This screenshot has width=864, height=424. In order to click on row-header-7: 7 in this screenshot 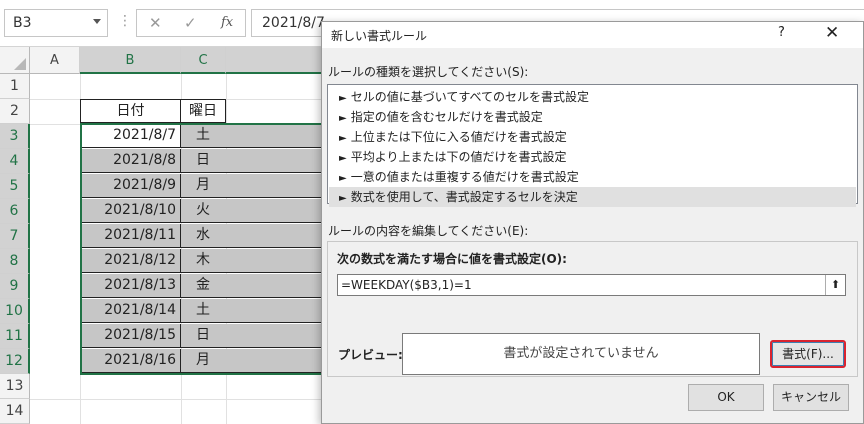, I will do `click(15, 236)`.